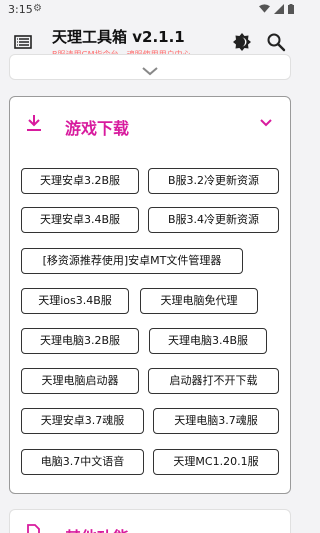 This screenshot has height=533, width=320. What do you see at coordinates (80, 341) in the screenshot?
I see `download-button: 天理电脑3.2B服` at bounding box center [80, 341].